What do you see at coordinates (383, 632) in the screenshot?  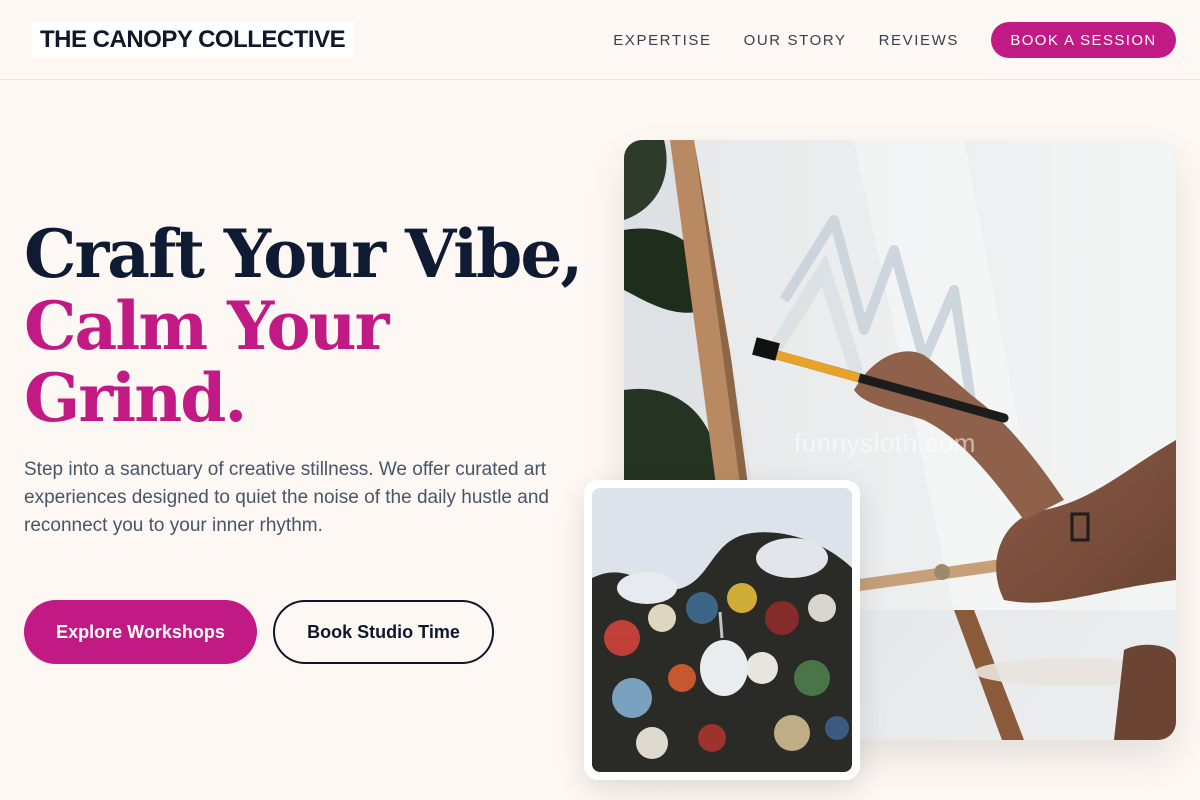 I see `book-studio-time-button: Book Studio Time` at bounding box center [383, 632].